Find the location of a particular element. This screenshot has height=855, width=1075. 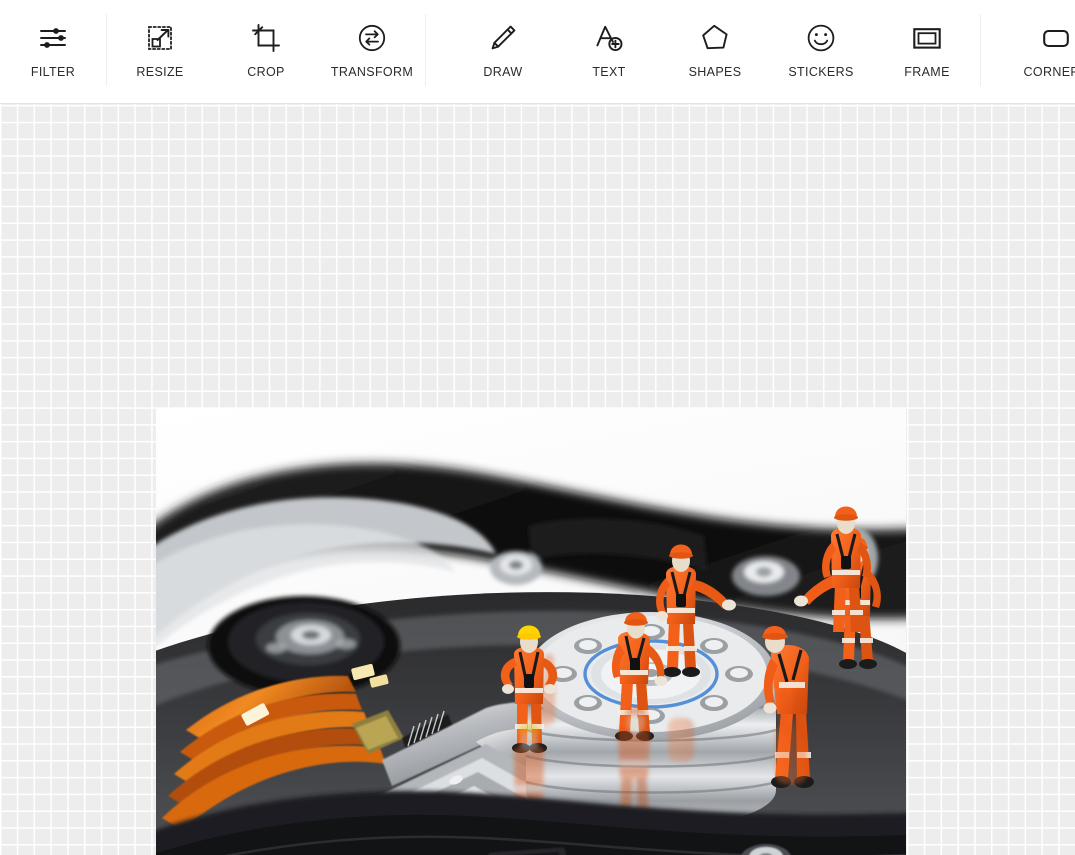

tool-filter: FILTER is located at coordinates (53, 52).